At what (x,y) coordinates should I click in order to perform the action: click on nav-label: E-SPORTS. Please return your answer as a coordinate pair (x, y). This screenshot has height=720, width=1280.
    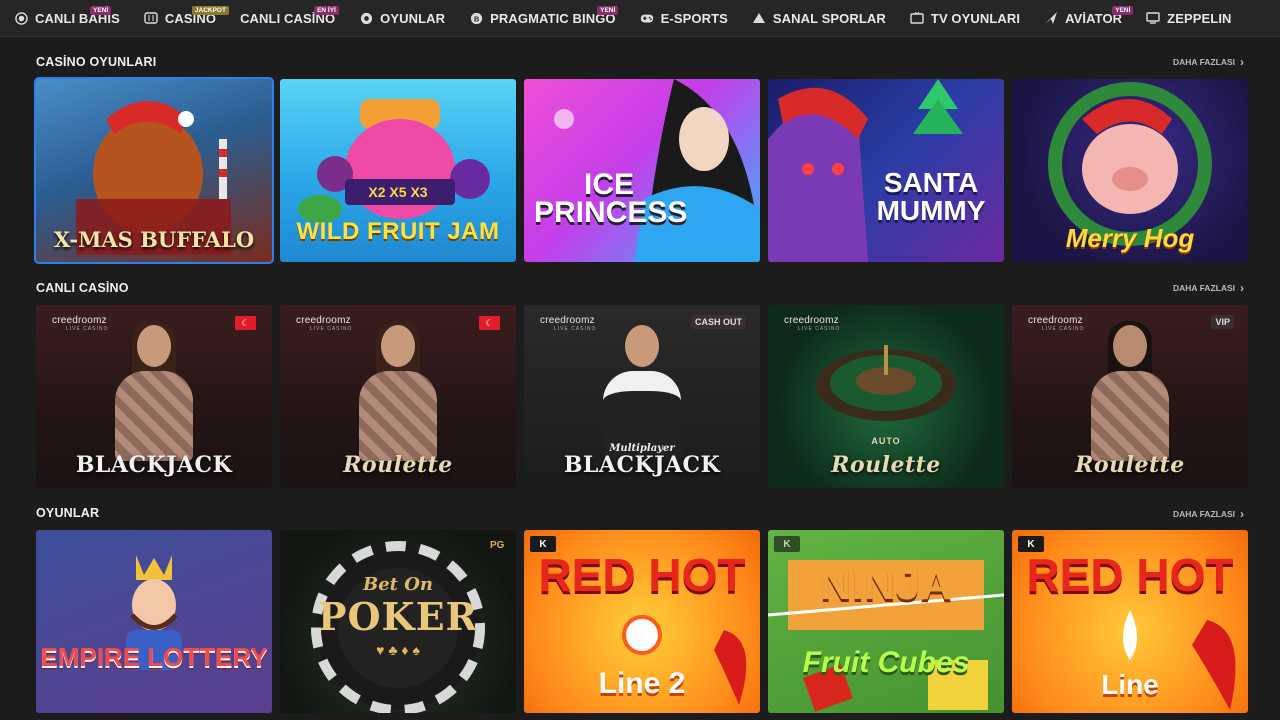
    Looking at the image, I should click on (694, 18).